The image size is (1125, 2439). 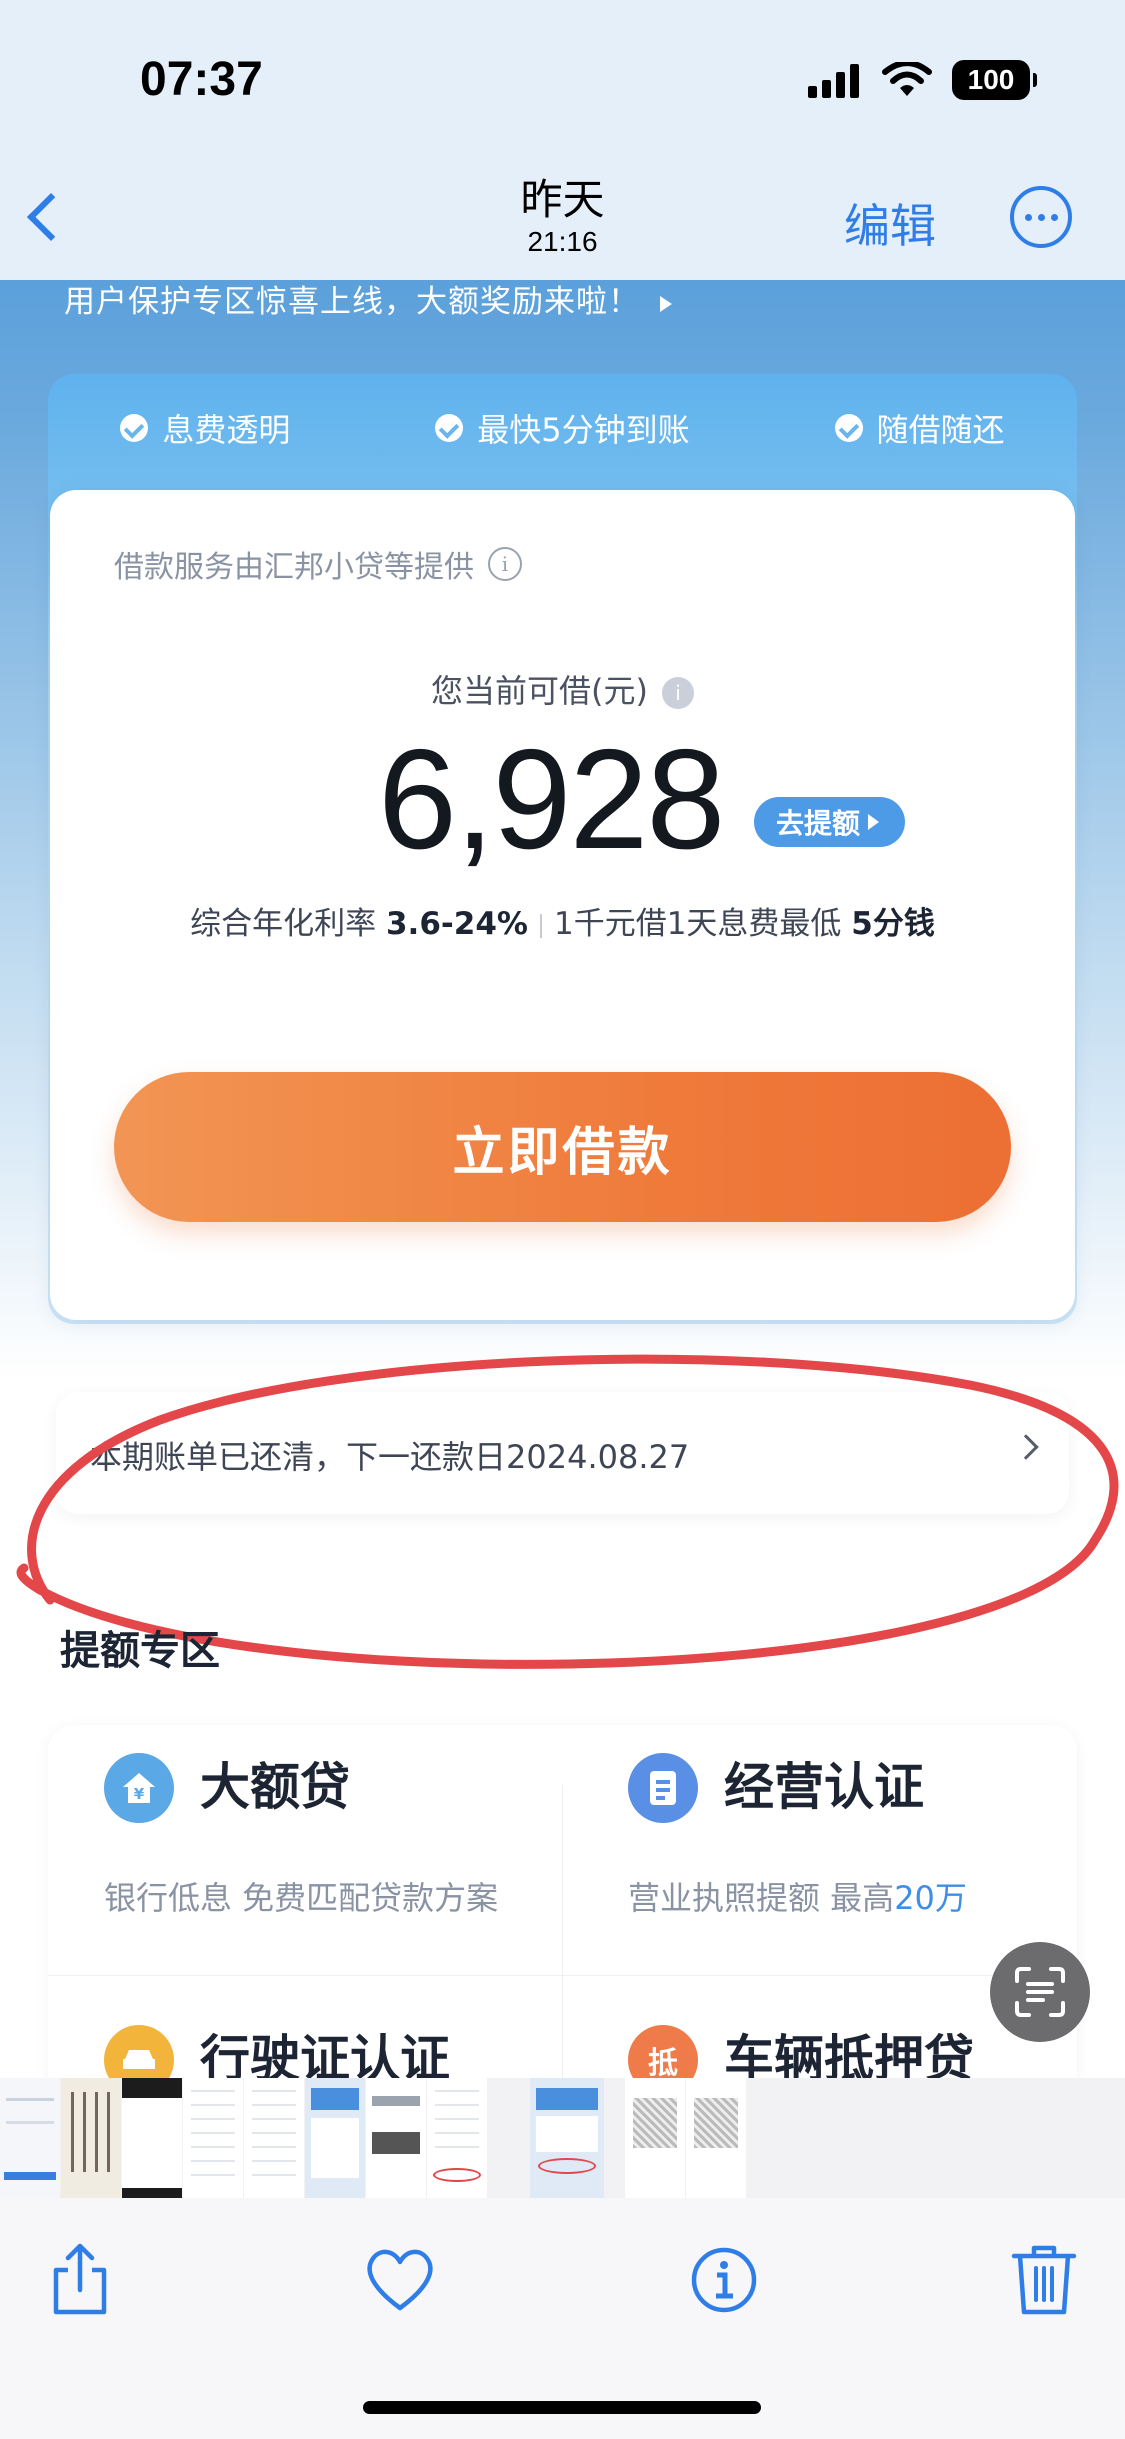 I want to click on feature-item: 息费透明, so click(x=205, y=428).